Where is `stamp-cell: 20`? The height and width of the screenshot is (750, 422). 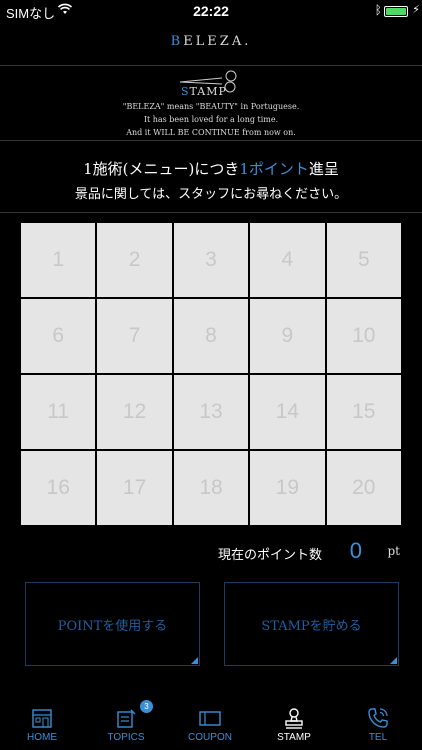 stamp-cell: 20 is located at coordinates (363, 488).